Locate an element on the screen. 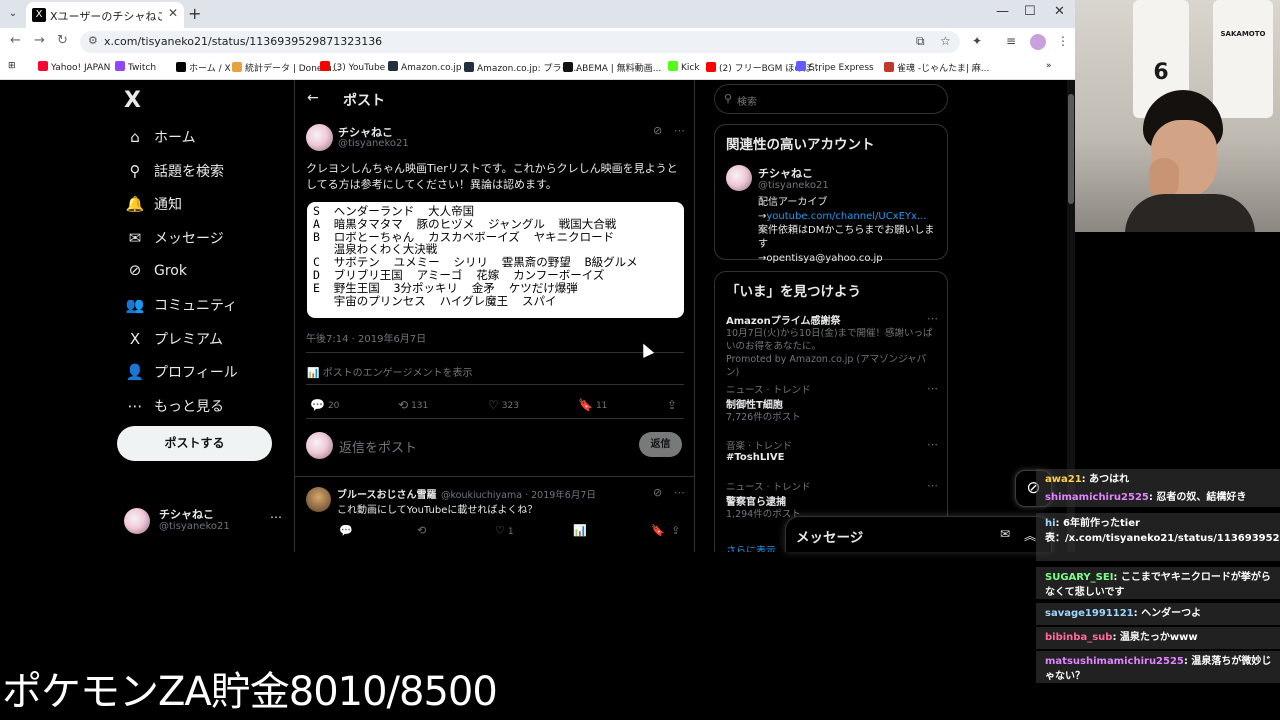  reply-like-button: ♡ 1 is located at coordinates (504, 530).